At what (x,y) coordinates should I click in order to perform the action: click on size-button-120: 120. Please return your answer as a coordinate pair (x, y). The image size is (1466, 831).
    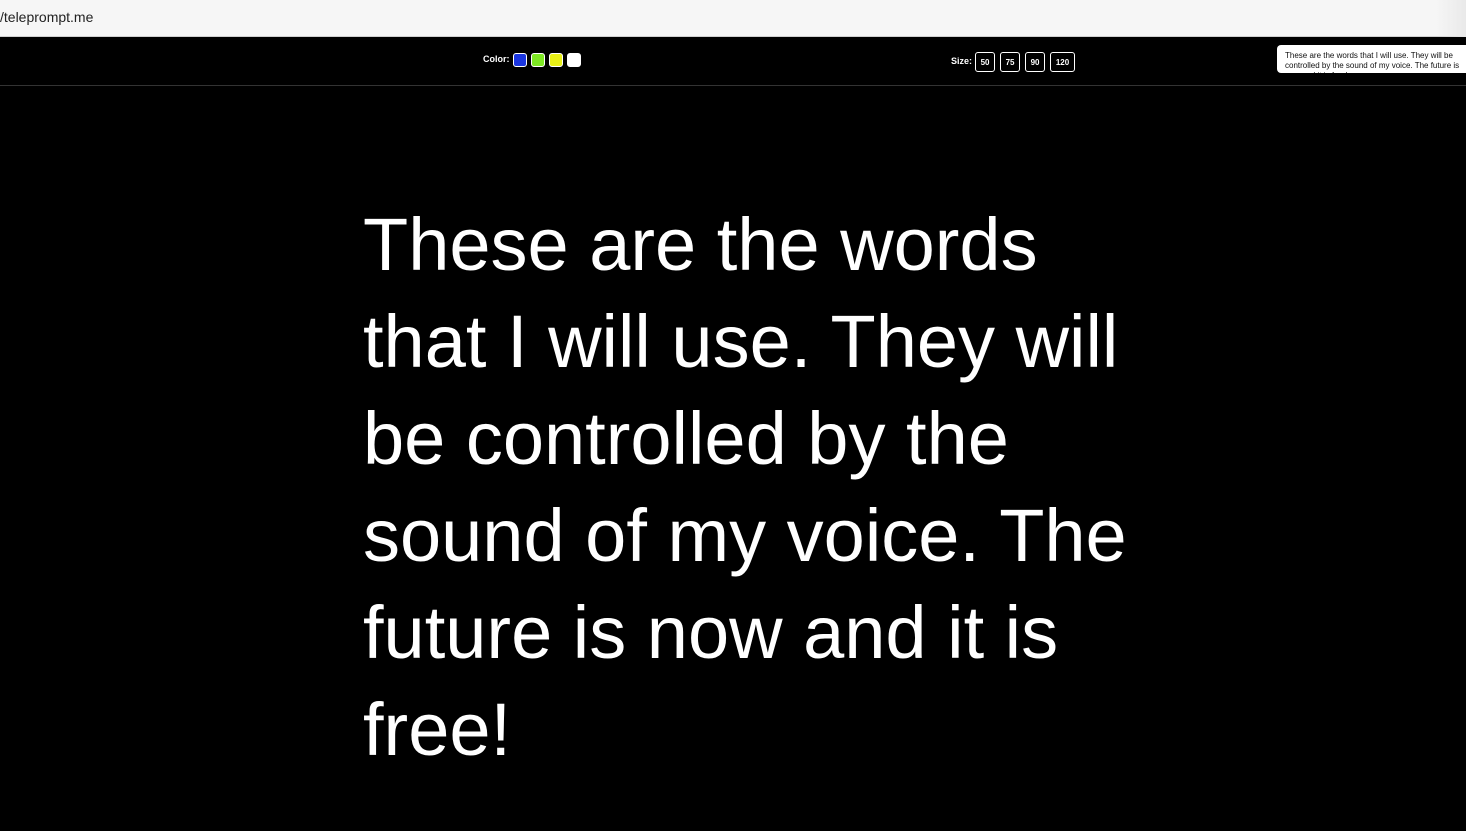
    Looking at the image, I should click on (1063, 62).